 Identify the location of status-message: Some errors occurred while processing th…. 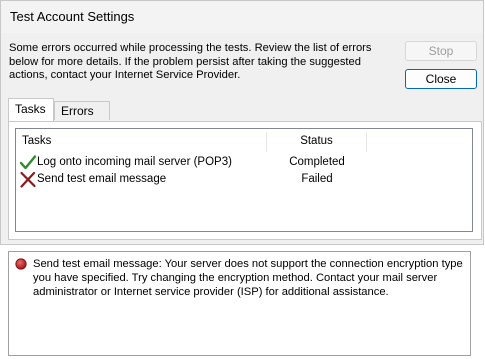
(190, 61).